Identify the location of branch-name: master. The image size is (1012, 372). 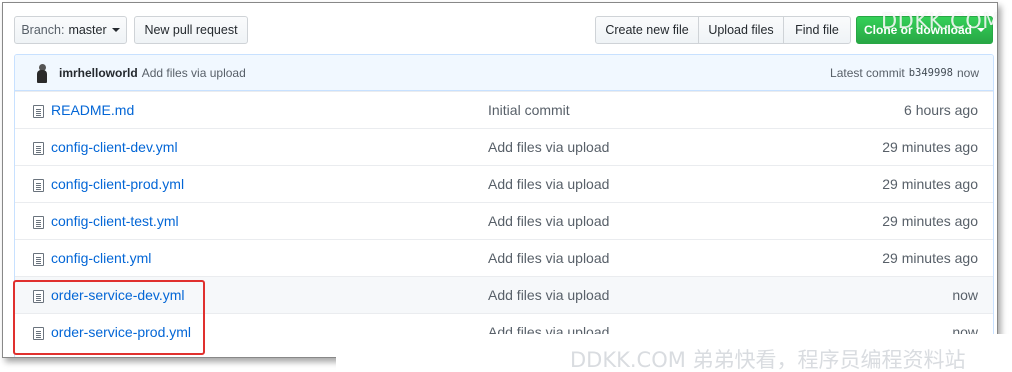
(87, 30).